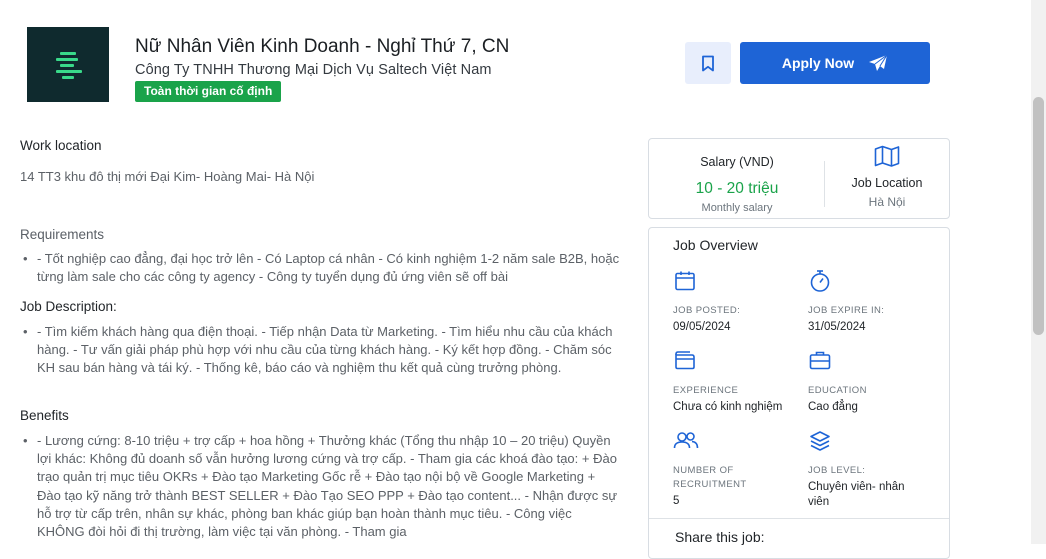 The image size is (1046, 559). What do you see at coordinates (887, 183) in the screenshot?
I see `job-location-title: Job Location` at bounding box center [887, 183].